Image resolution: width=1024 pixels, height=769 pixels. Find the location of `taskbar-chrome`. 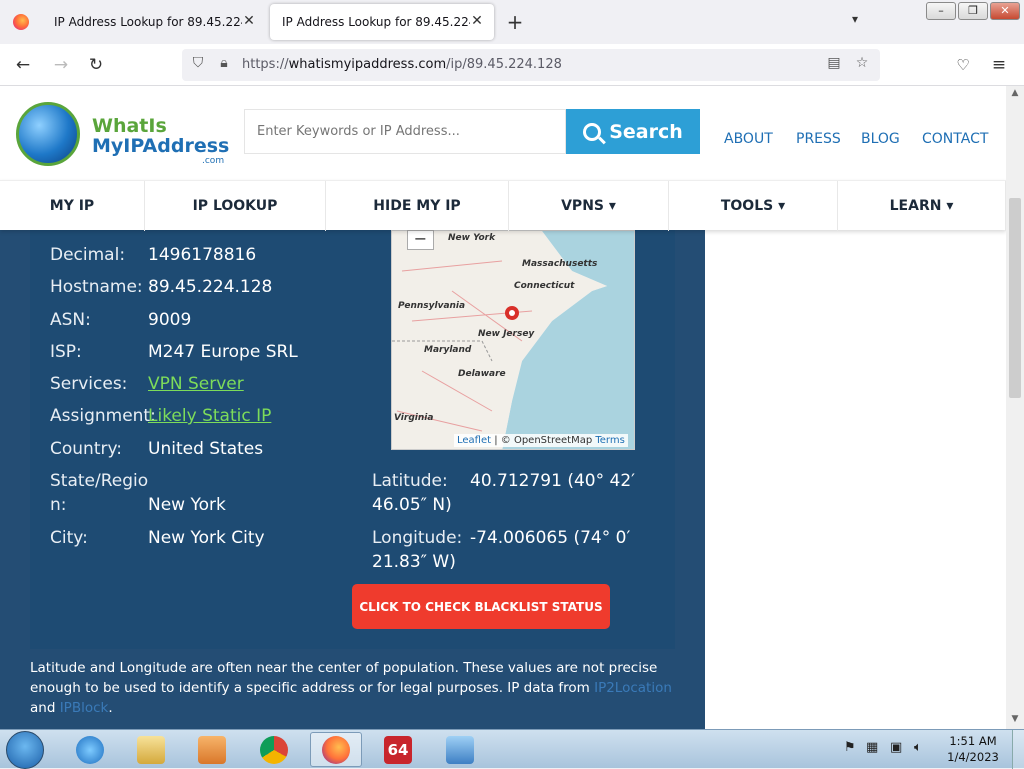

taskbar-chrome is located at coordinates (274, 749).